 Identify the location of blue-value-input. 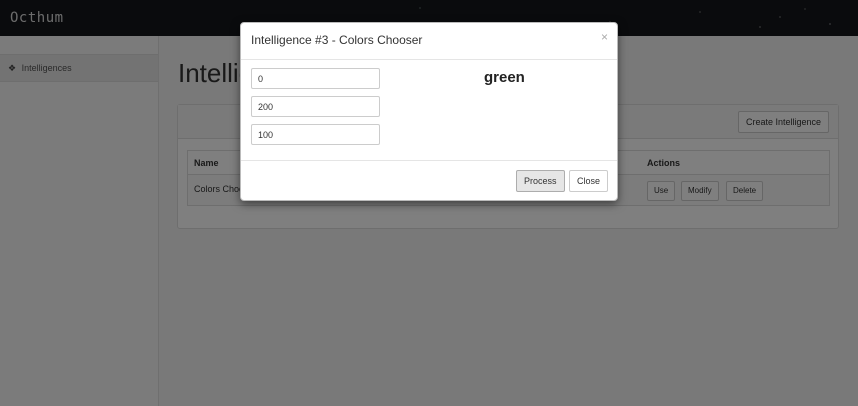
(315, 134).